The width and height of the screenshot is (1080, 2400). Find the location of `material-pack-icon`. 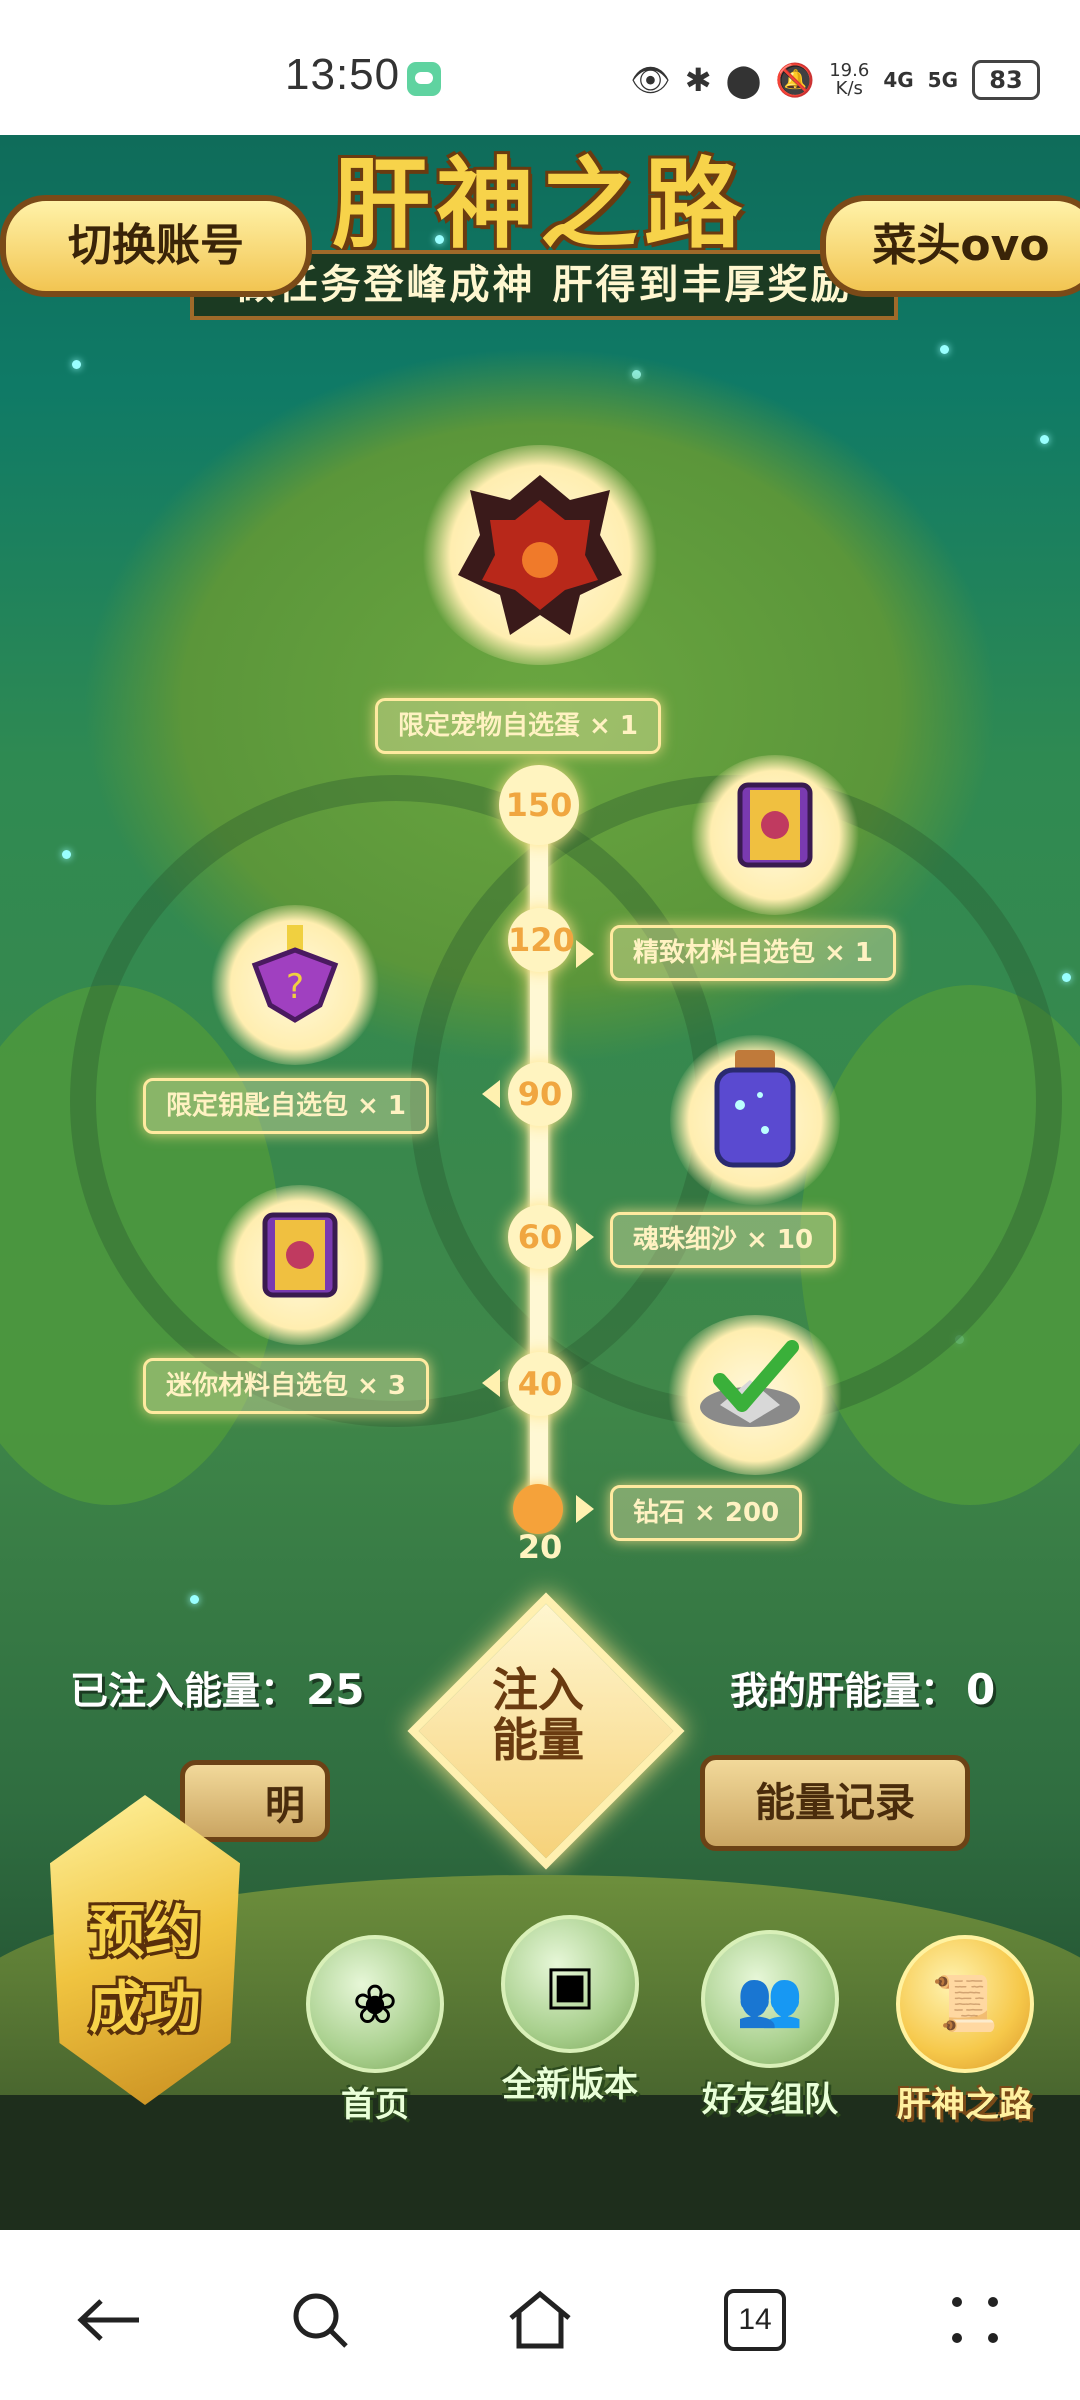

material-pack-icon is located at coordinates (775, 825).